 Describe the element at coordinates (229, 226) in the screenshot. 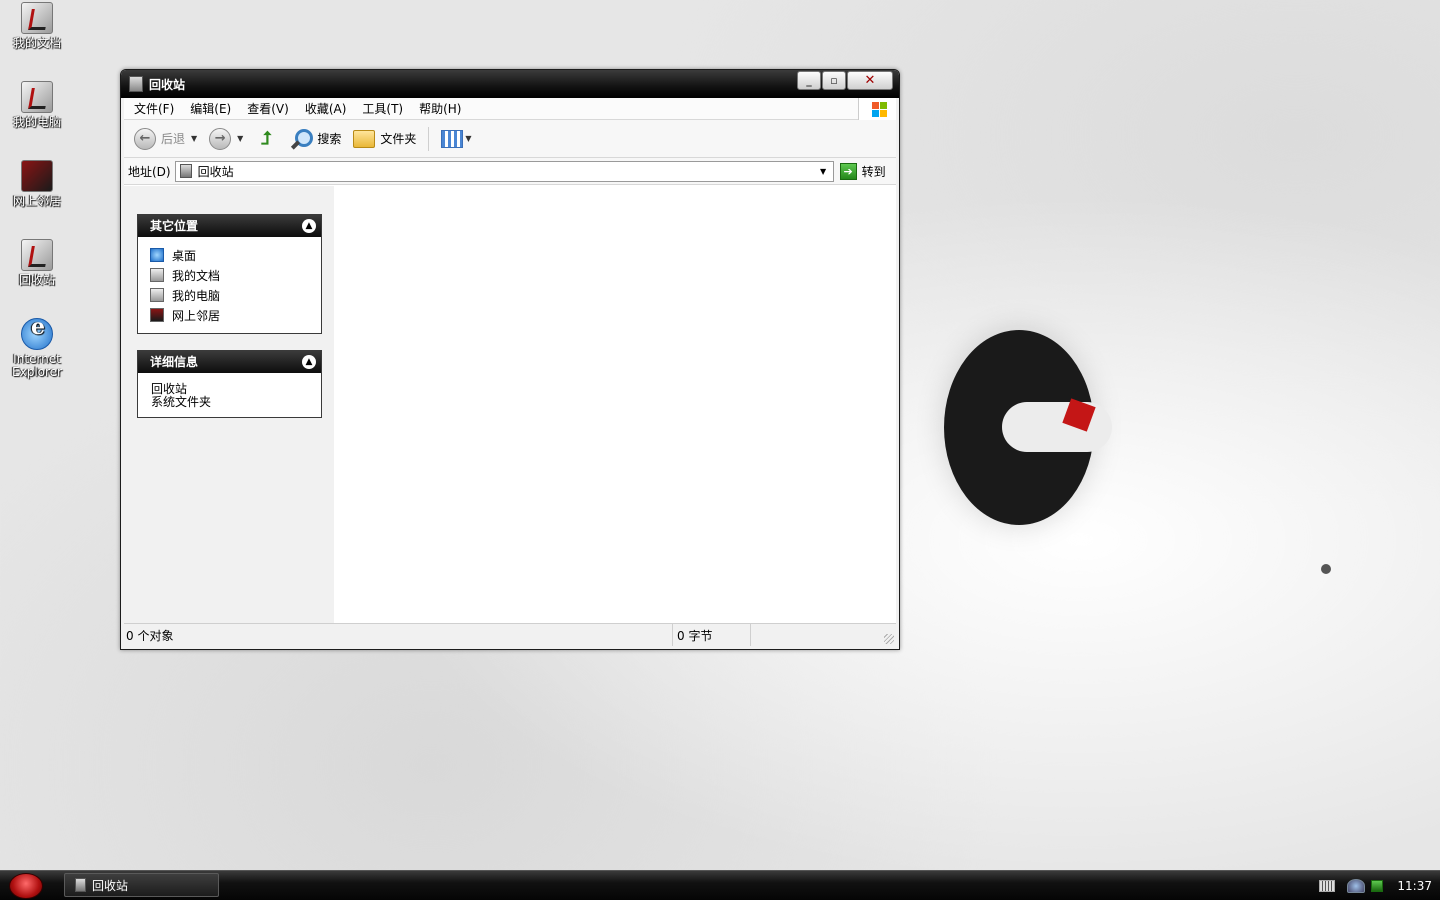

I see `other-places-header: 其它位置 ▲` at that location.